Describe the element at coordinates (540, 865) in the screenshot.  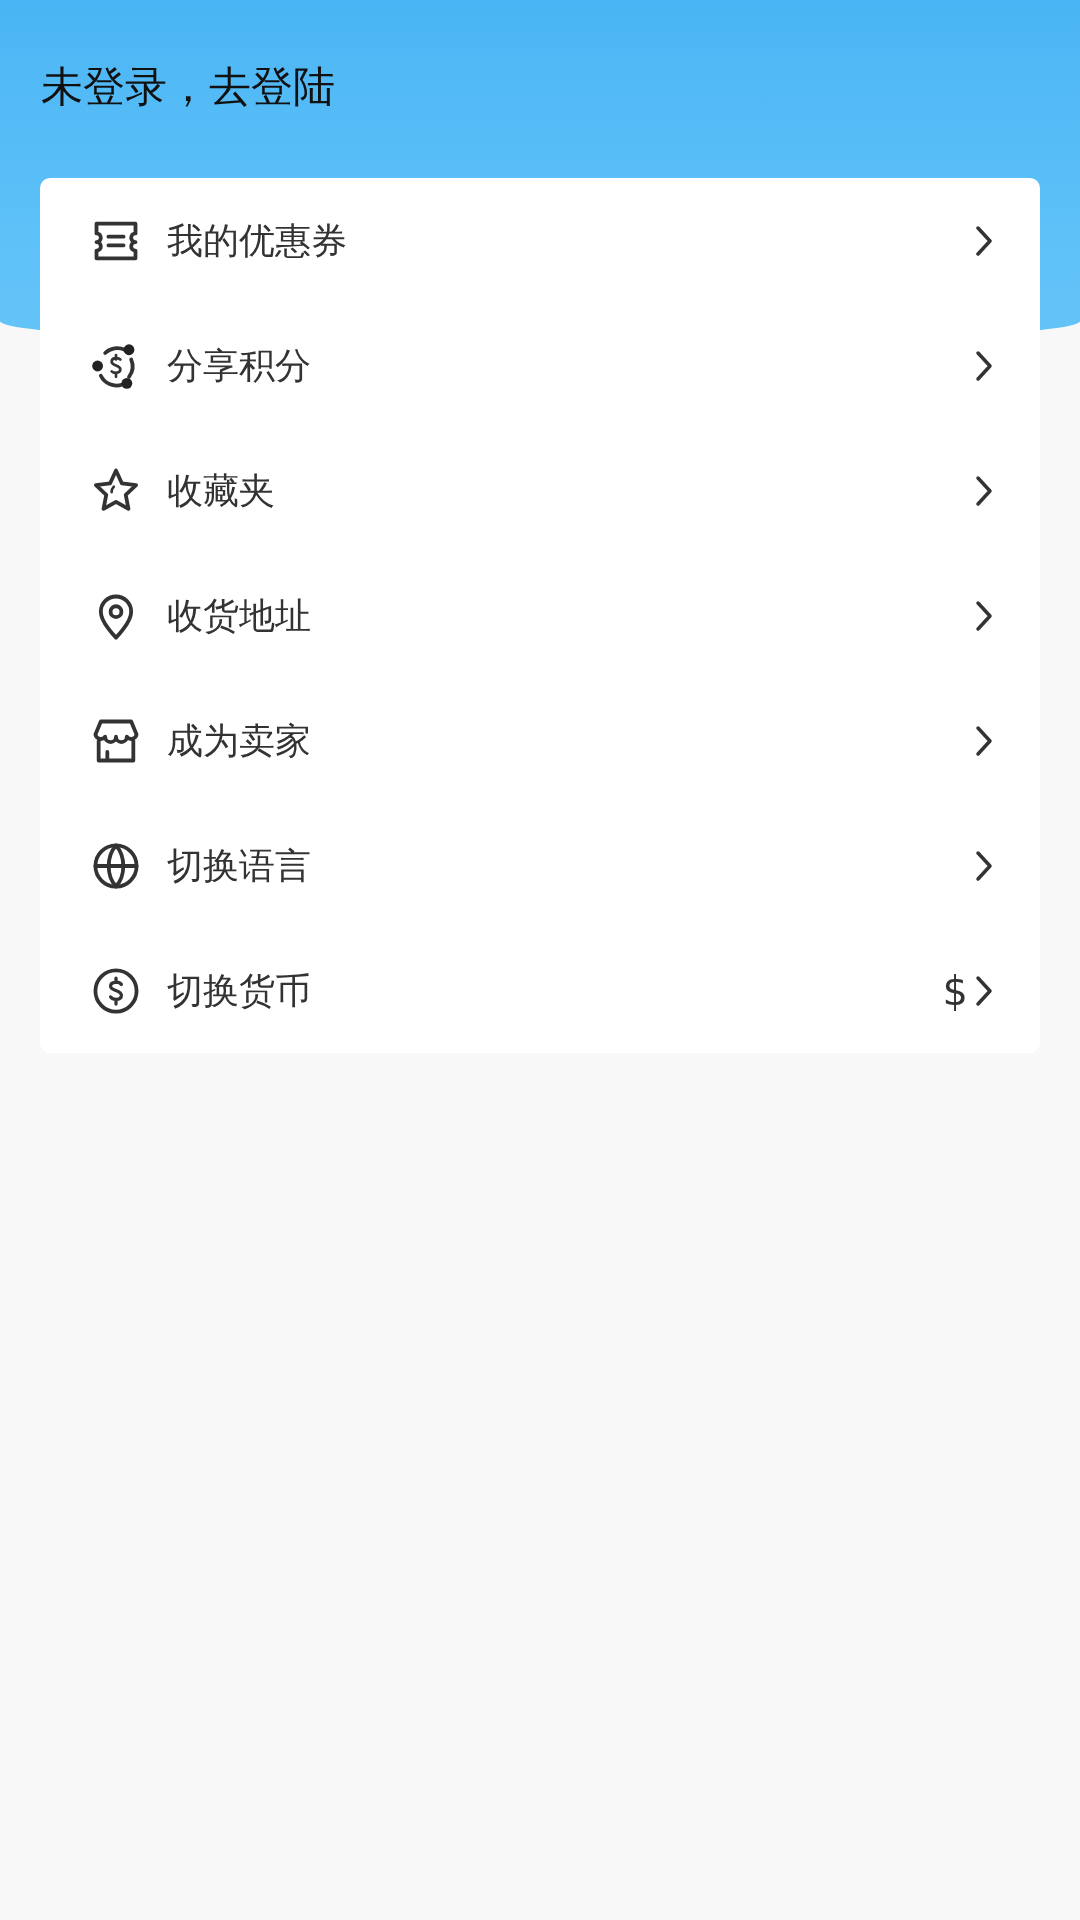
I see `menu-item: 切换语言` at that location.